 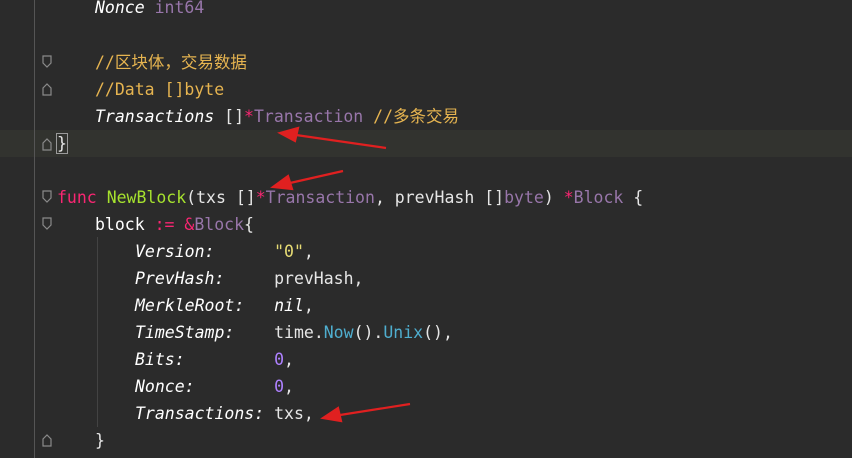 What do you see at coordinates (340, 274) in the screenshot?
I see `annotation-arrows` at bounding box center [340, 274].